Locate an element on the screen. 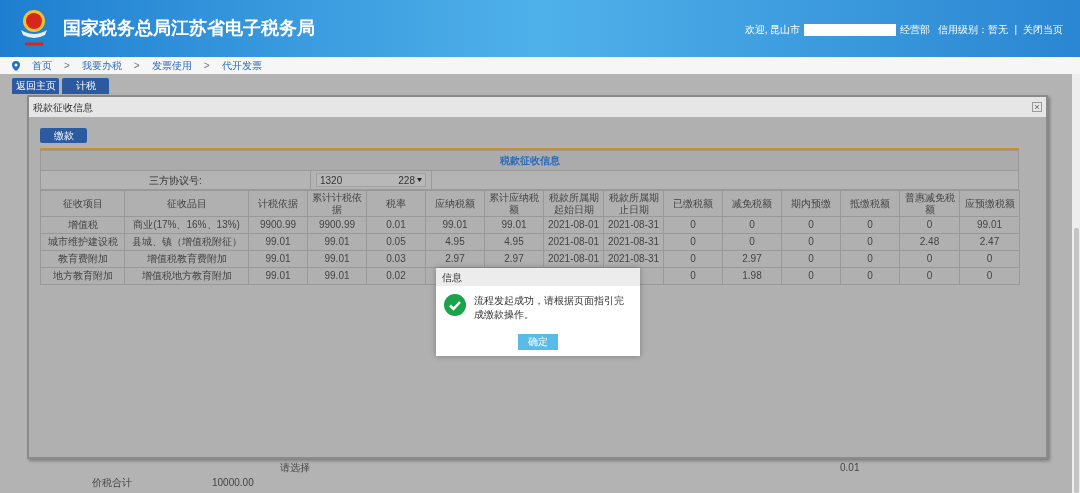 The width and height of the screenshot is (1080, 493). select-value-start: 1320 is located at coordinates (331, 180).